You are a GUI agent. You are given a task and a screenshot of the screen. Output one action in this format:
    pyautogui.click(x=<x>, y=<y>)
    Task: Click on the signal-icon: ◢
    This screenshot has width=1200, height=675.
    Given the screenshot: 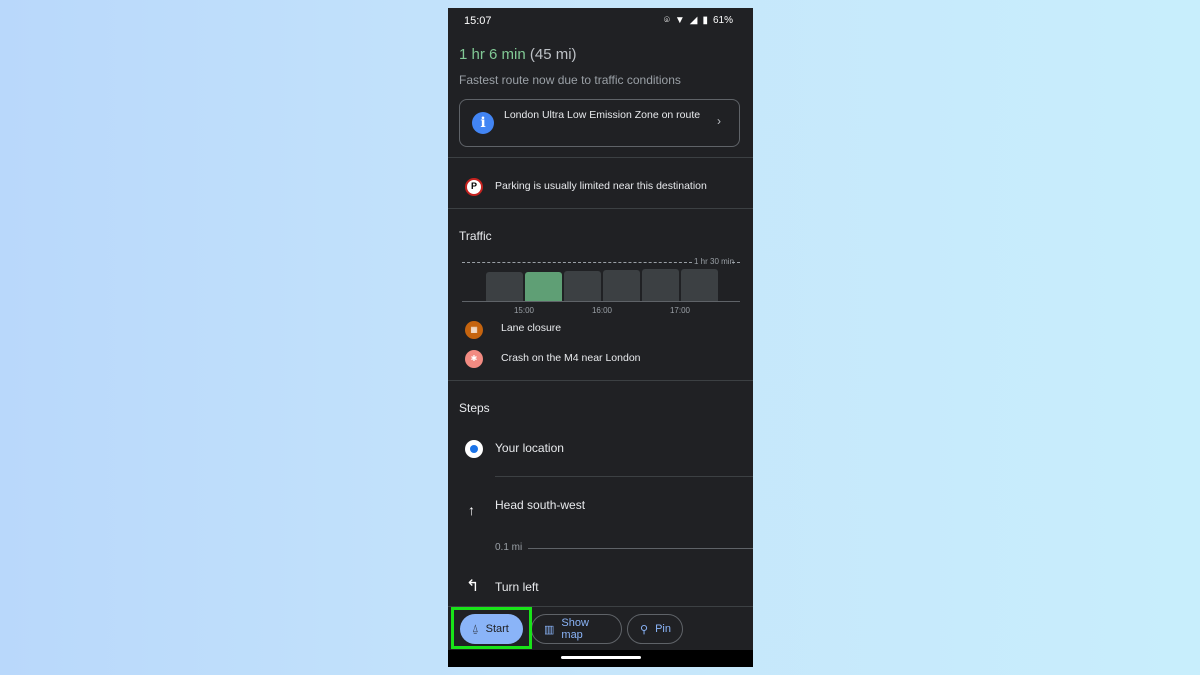 What is the action you would take?
    pyautogui.click(x=693, y=20)
    